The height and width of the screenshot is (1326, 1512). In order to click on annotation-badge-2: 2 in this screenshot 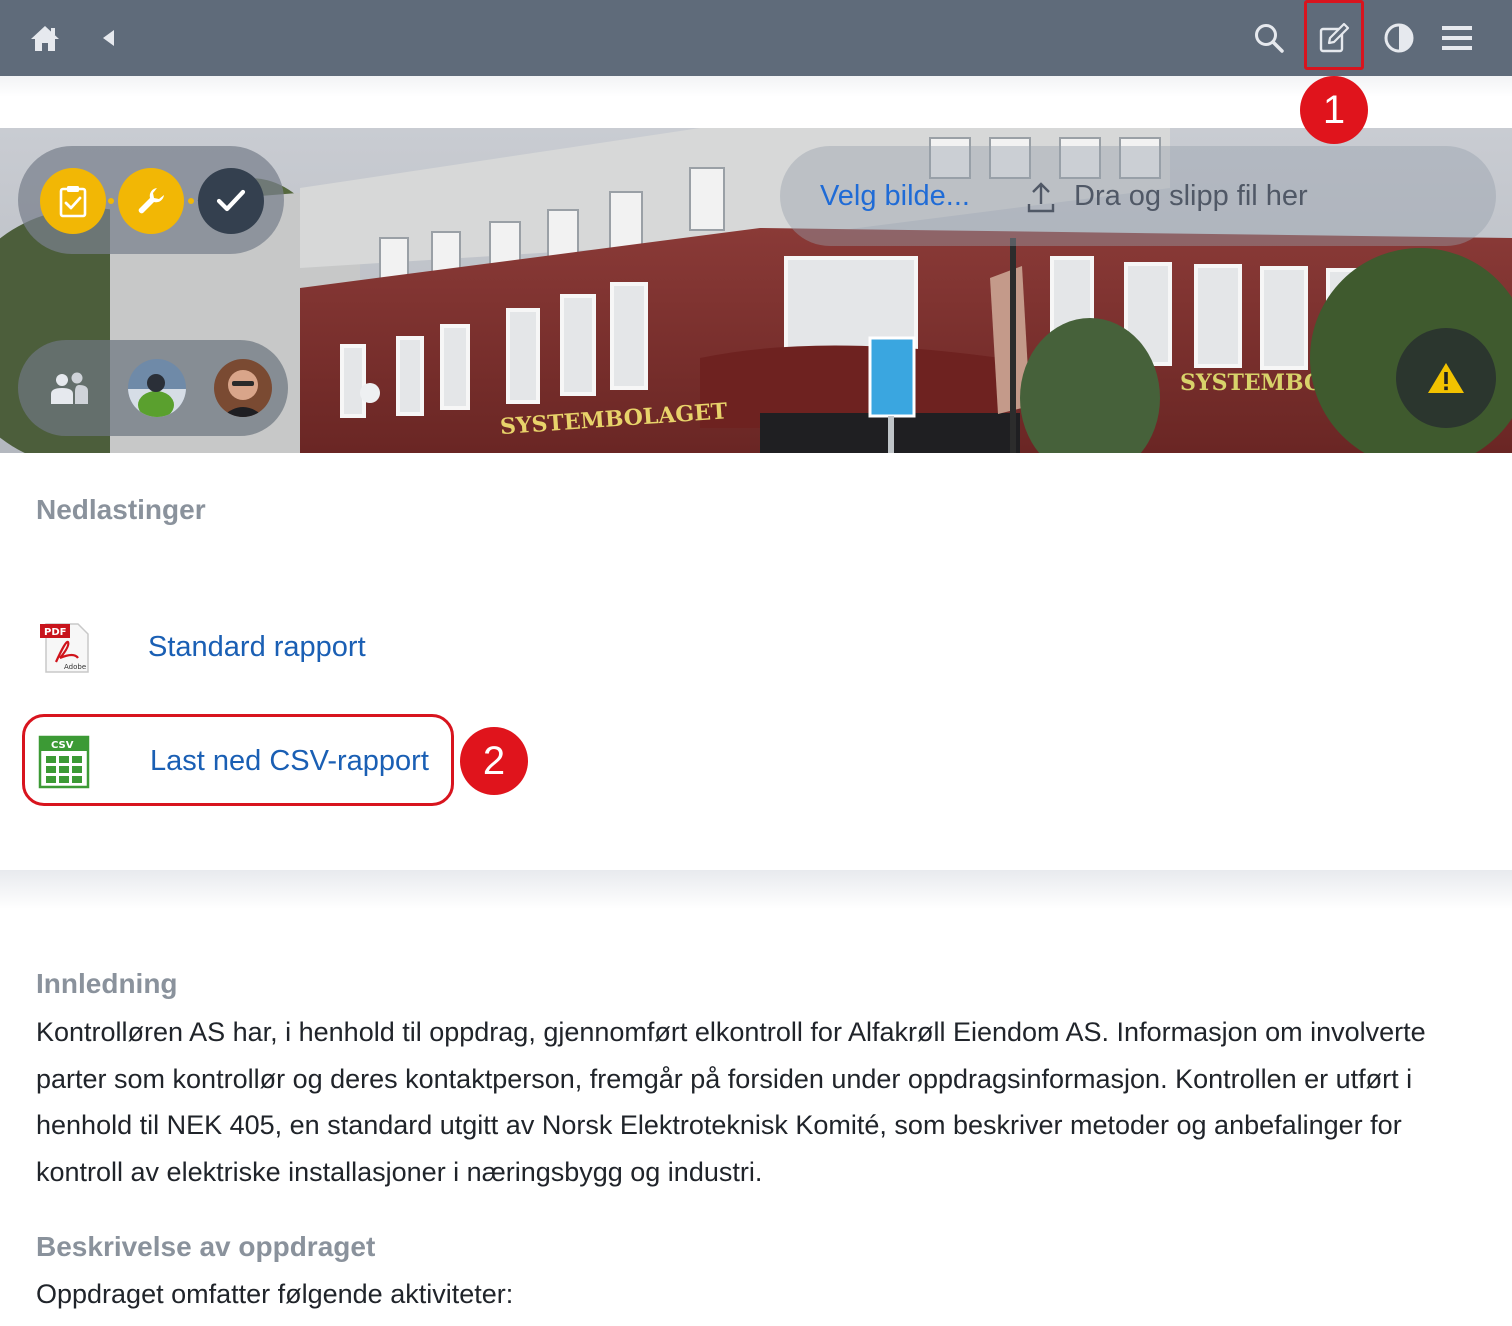, I will do `click(494, 761)`.